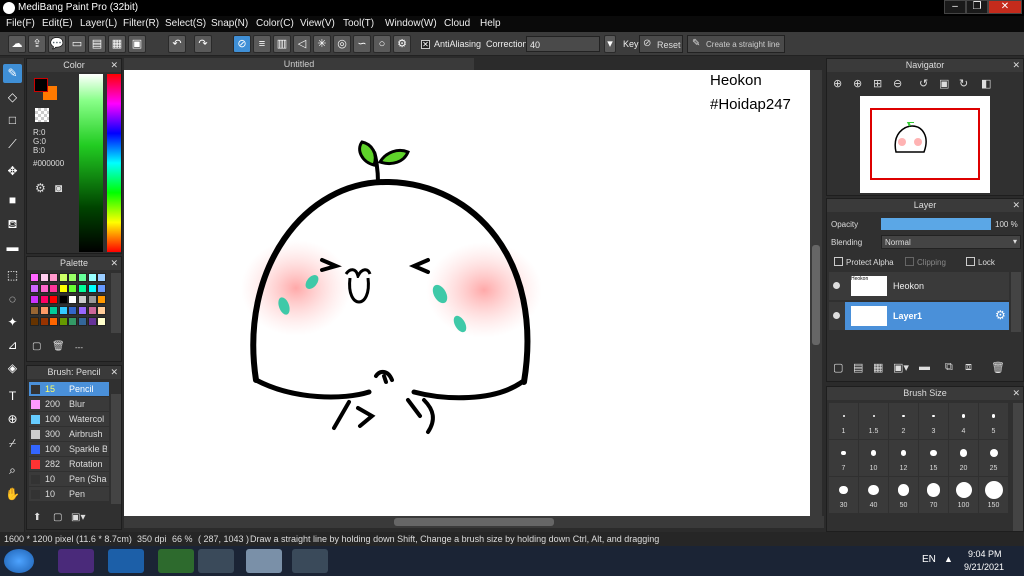  Describe the element at coordinates (98, 23) in the screenshot. I see `menu-layer: Layer(L)` at that location.